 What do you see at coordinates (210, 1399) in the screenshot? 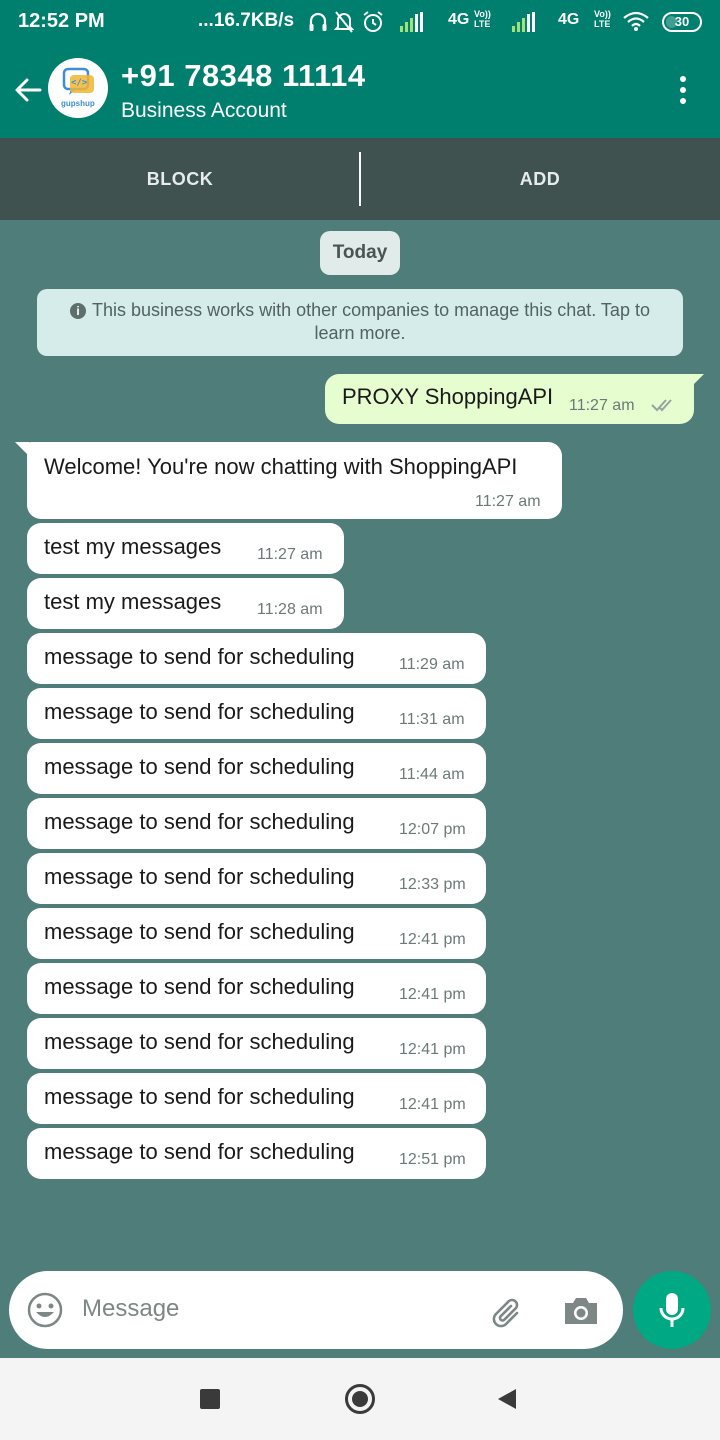
I see `recent-apps-icon` at bounding box center [210, 1399].